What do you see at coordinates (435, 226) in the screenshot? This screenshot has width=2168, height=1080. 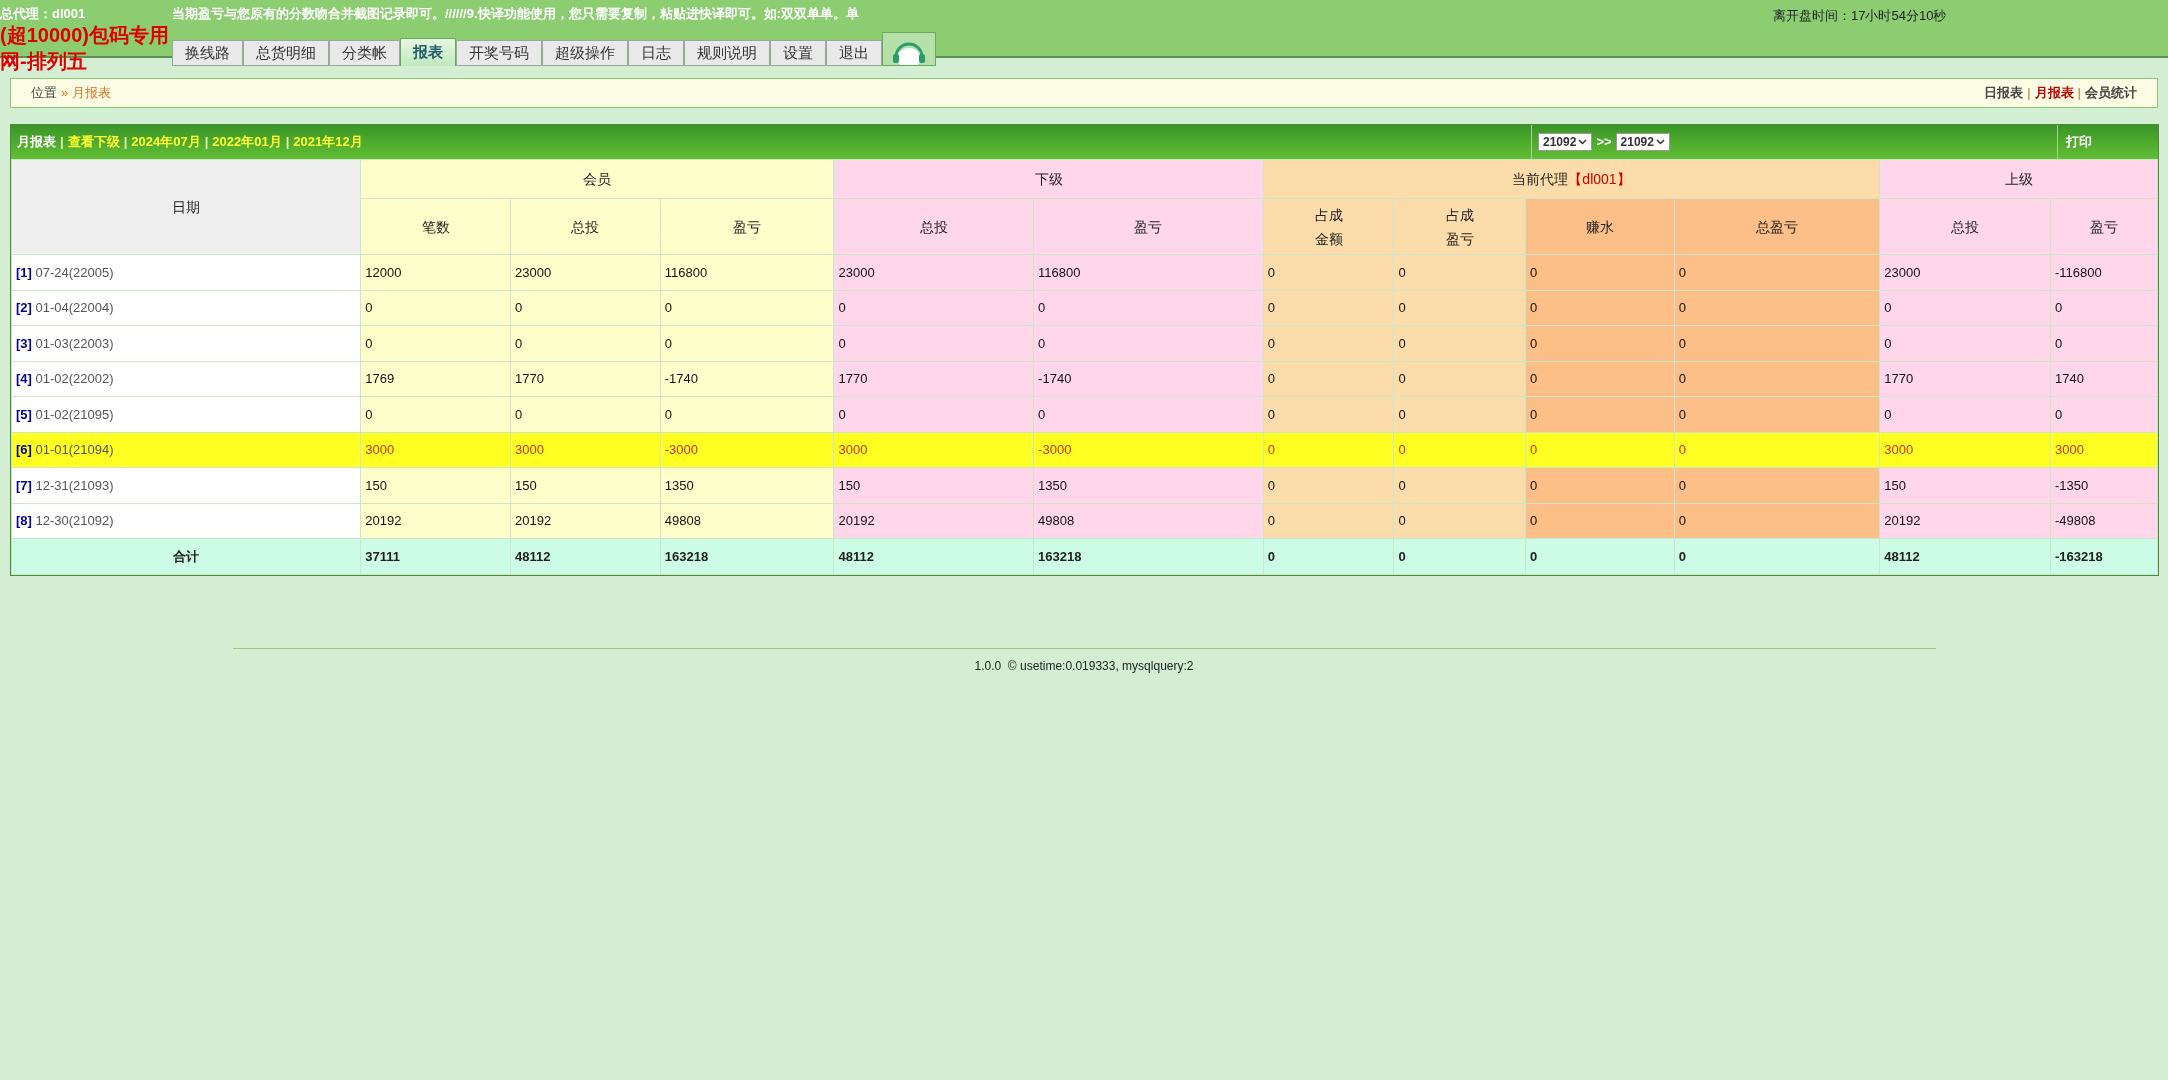 I see `column-heading: 笔数` at bounding box center [435, 226].